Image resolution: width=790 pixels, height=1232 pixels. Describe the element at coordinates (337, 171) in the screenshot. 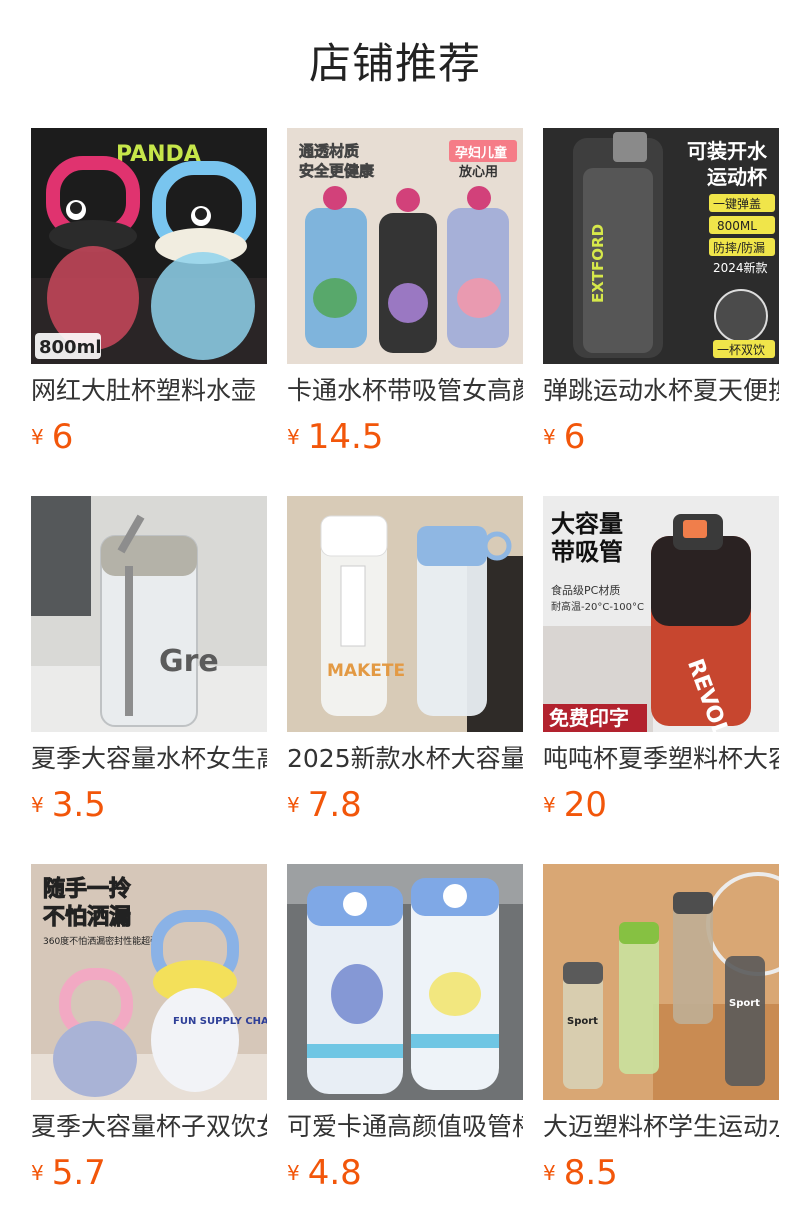

I see `svg-text: 安全更健康` at that location.